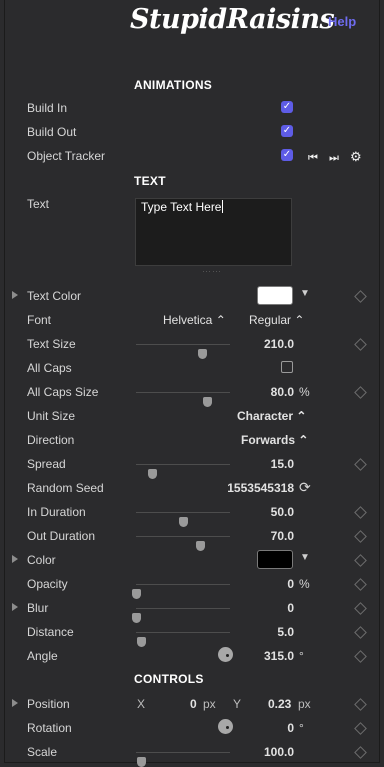 This screenshot has width=384, height=767. What do you see at coordinates (282, 512) in the screenshot?
I see `in-duration-value: 50.0` at bounding box center [282, 512].